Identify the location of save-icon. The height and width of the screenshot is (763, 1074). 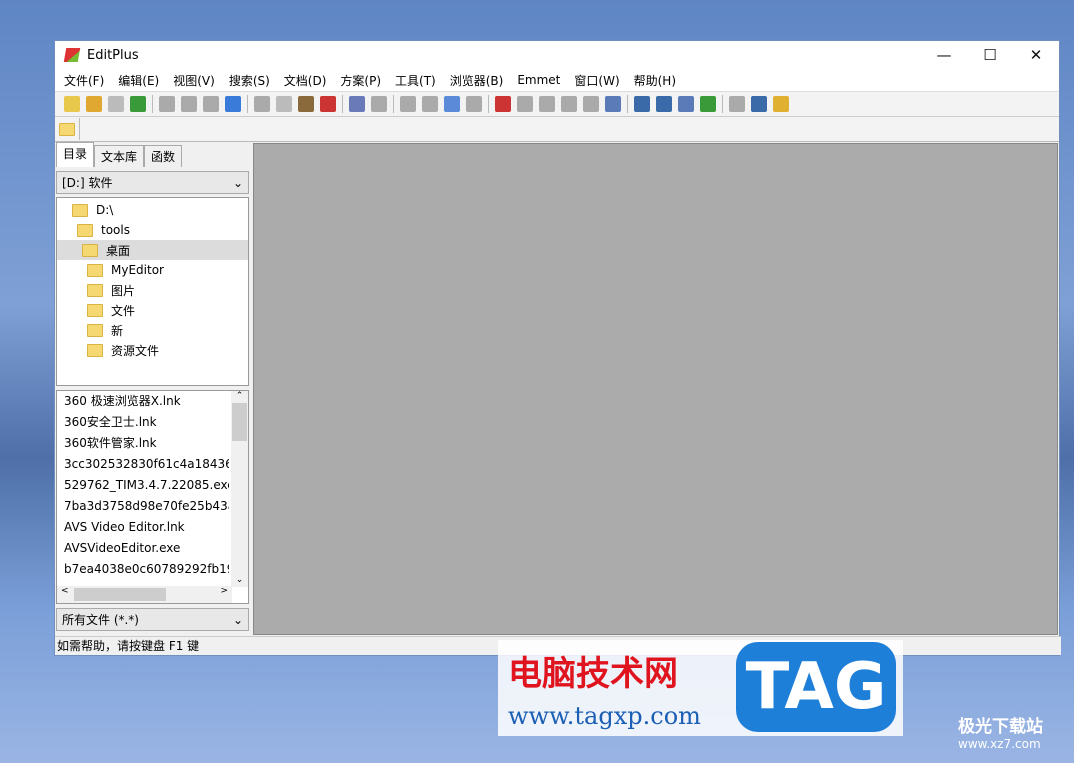
(116, 104).